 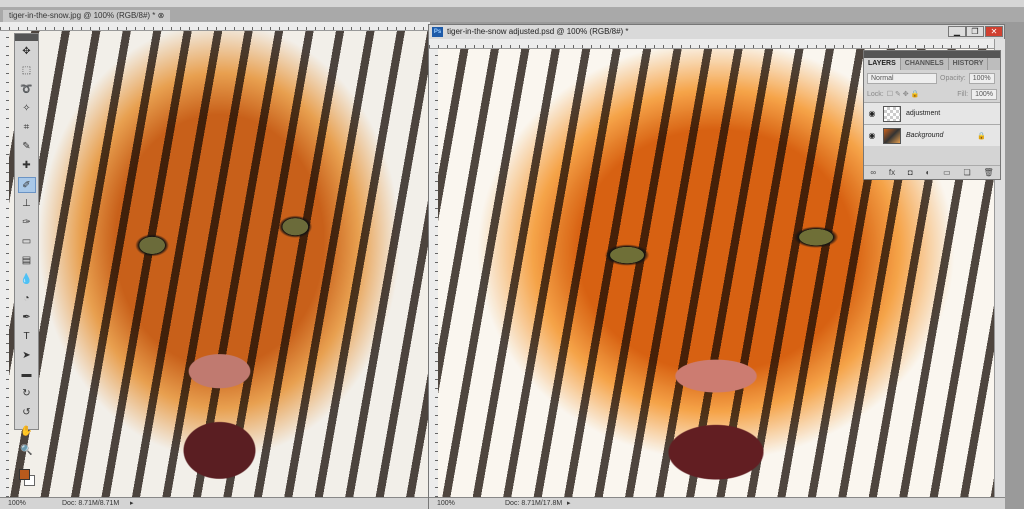 I want to click on opacity-input: 100%, so click(x=981, y=78).